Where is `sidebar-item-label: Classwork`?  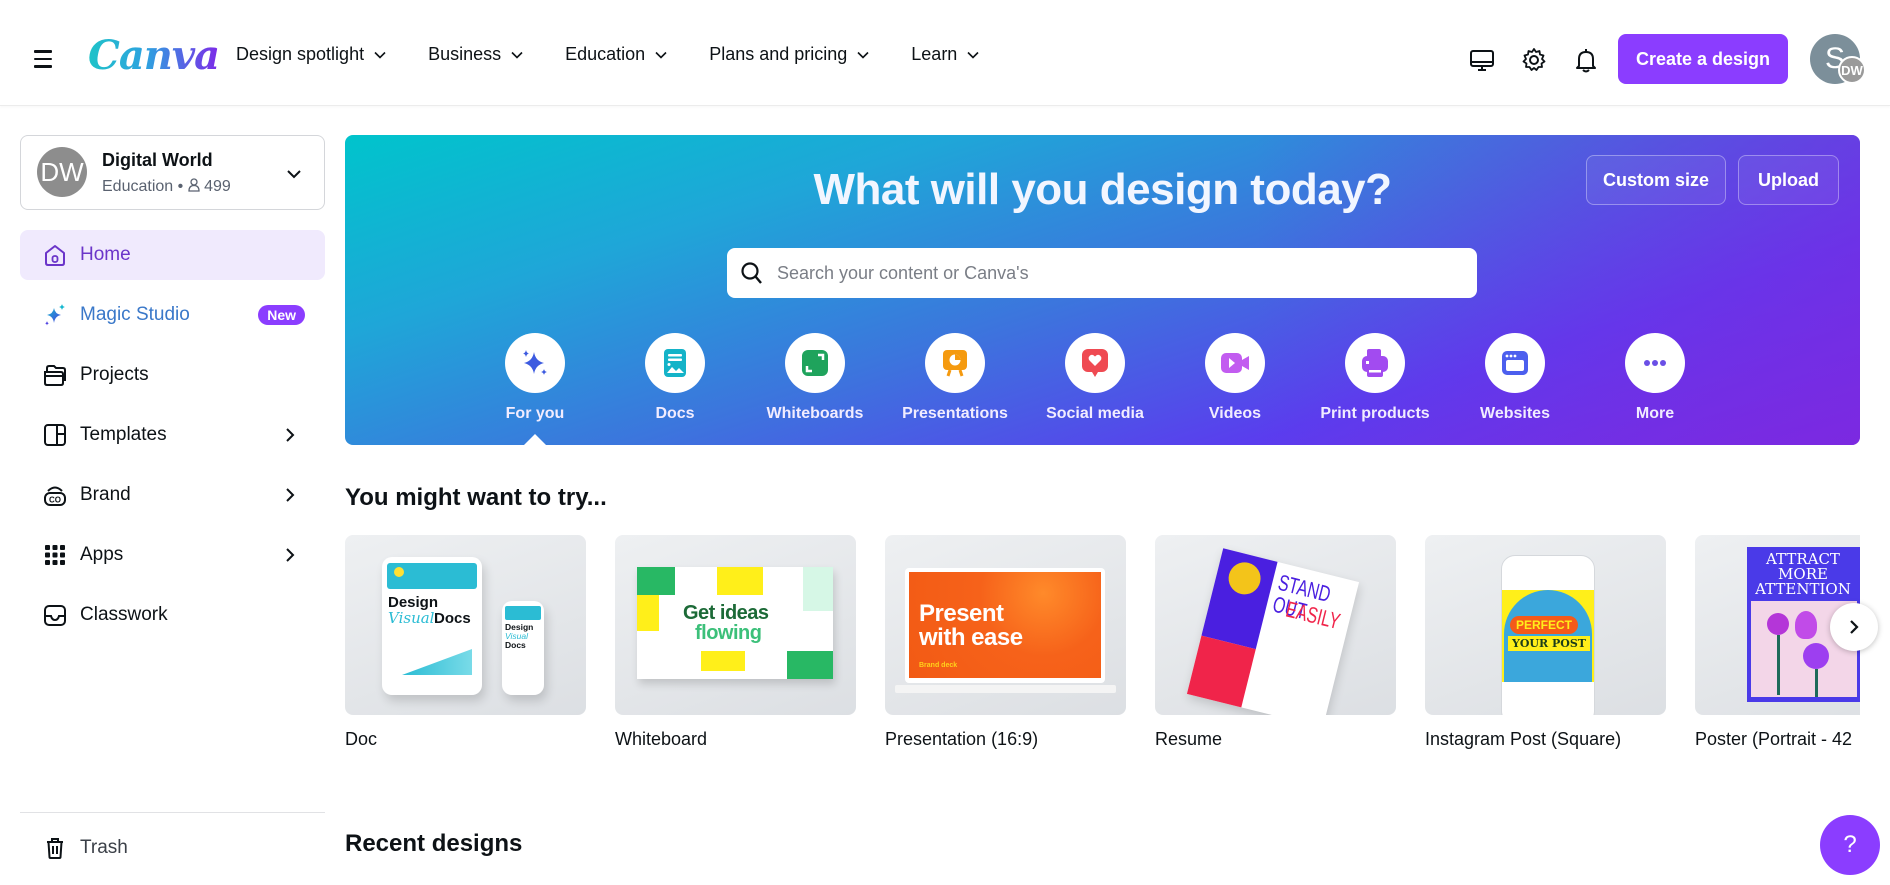 sidebar-item-label: Classwork is located at coordinates (124, 614).